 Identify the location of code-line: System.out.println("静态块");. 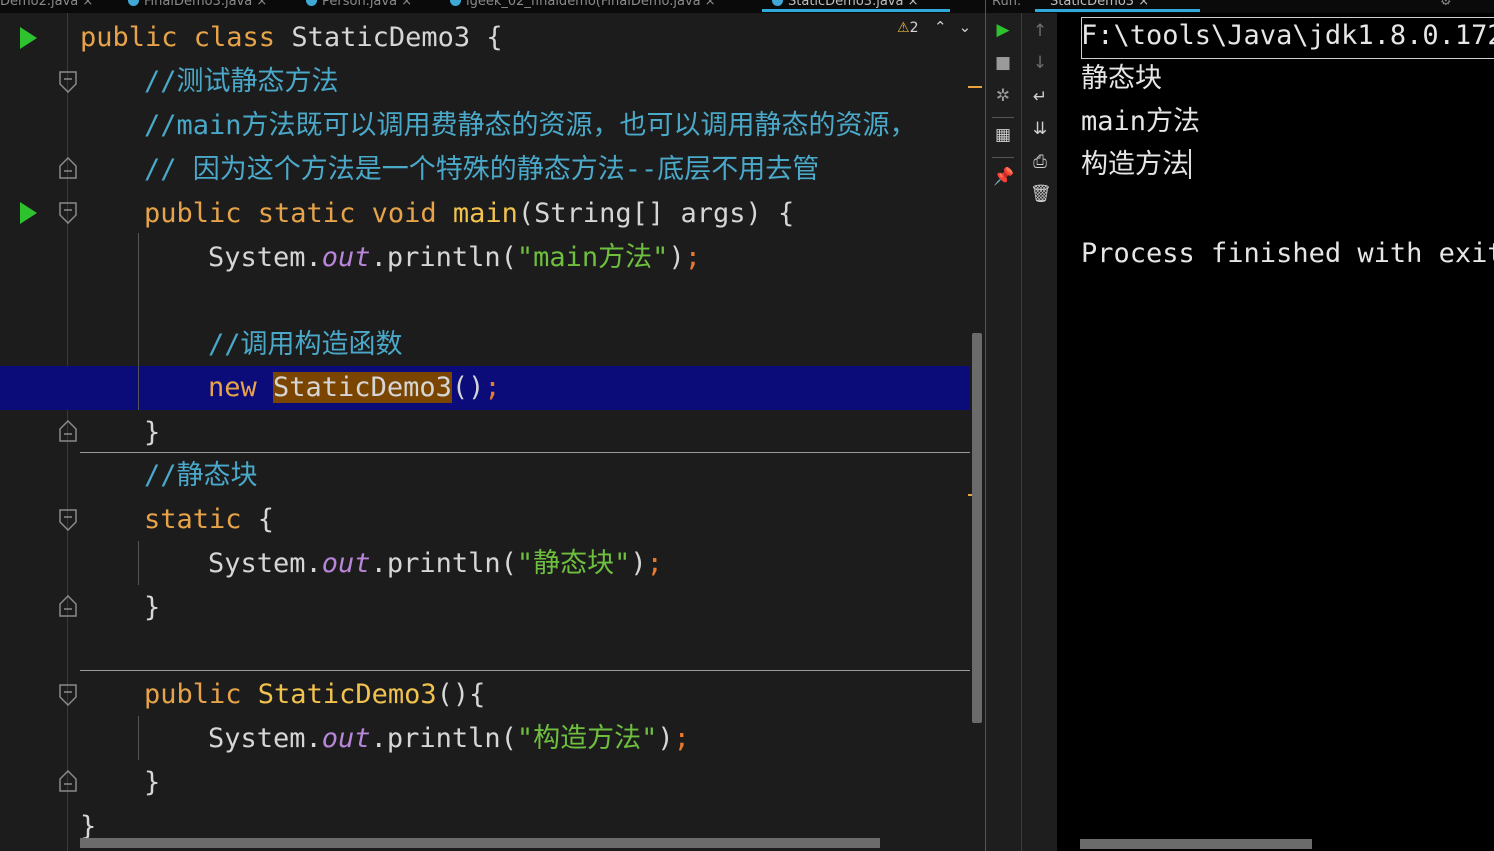
(485, 564).